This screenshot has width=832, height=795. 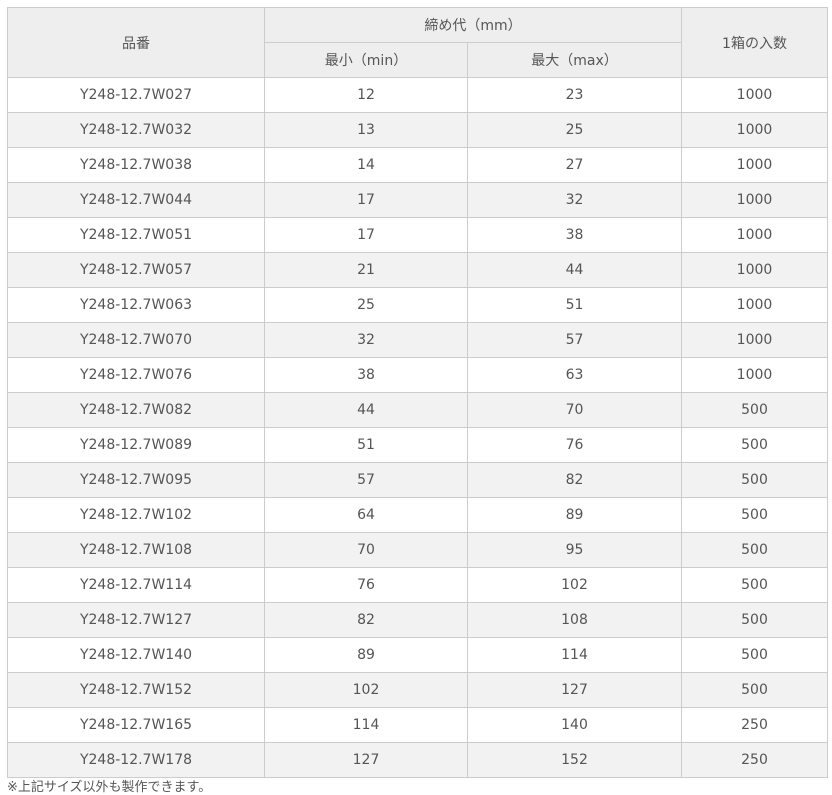 I want to click on header-row-top: 品番 締め代（mm） 1箱の入数, so click(x=417, y=42).